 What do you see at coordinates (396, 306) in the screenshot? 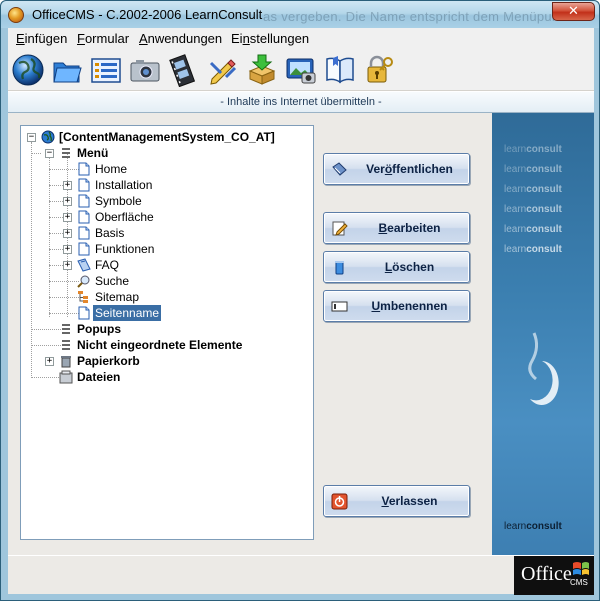
I see `rename-button: Umbenennen` at bounding box center [396, 306].